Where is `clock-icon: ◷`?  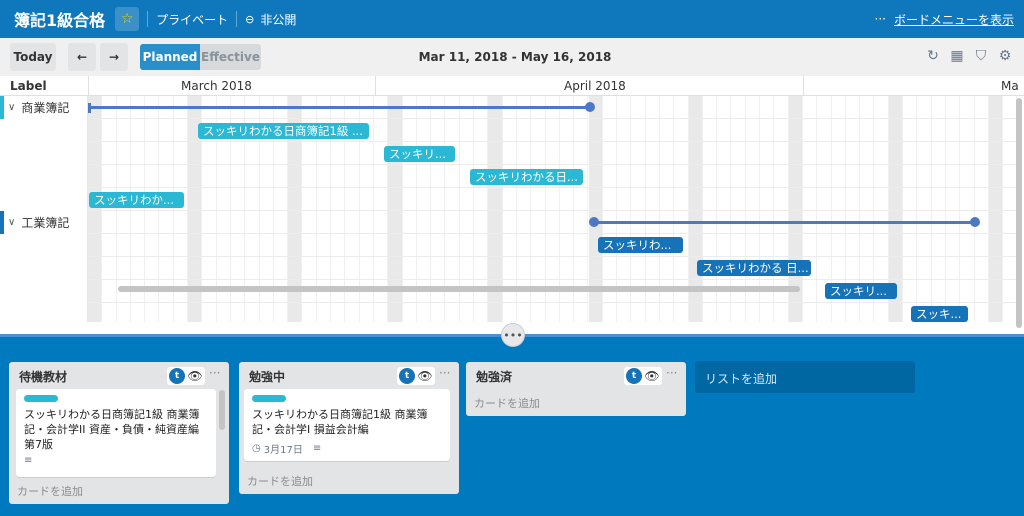
clock-icon: ◷ is located at coordinates (256, 448).